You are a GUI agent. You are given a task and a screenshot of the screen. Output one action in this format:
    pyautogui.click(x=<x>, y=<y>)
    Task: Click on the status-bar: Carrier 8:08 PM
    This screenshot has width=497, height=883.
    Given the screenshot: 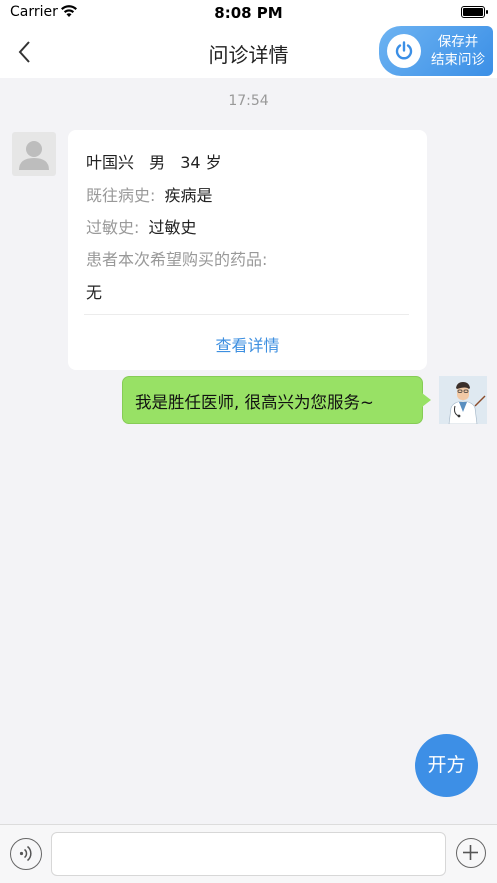 What is the action you would take?
    pyautogui.click(x=248, y=13)
    